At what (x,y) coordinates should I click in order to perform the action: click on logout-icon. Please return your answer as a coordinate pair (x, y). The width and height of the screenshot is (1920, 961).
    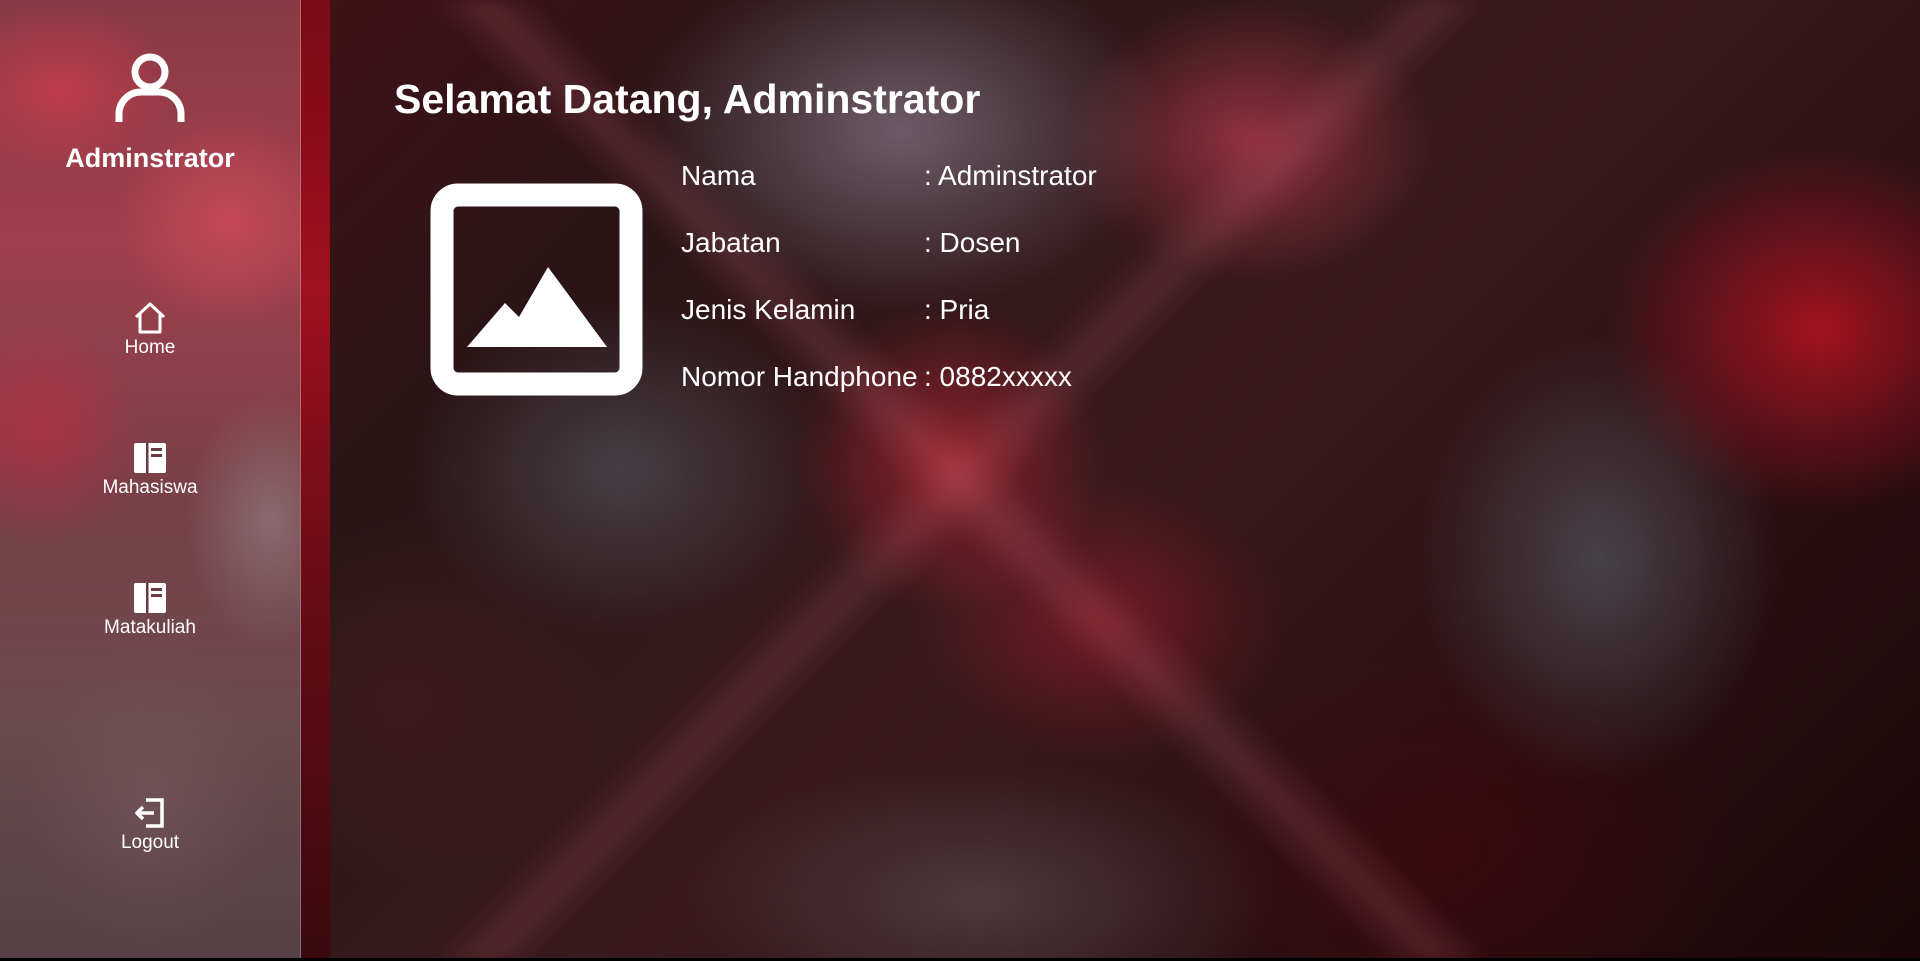
    Looking at the image, I should click on (149, 813).